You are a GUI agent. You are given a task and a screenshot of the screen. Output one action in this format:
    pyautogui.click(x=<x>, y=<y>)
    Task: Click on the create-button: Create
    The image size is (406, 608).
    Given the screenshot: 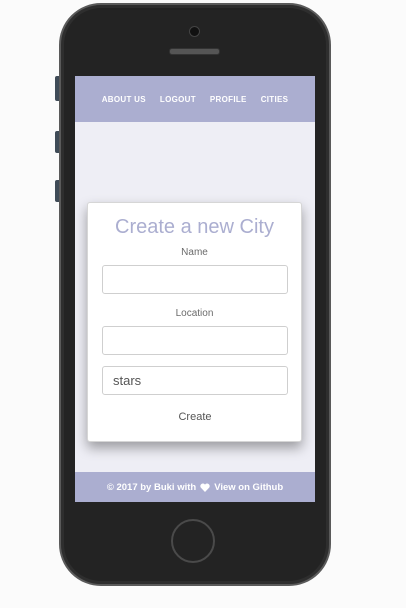 What is the action you would take?
    pyautogui.click(x=195, y=417)
    